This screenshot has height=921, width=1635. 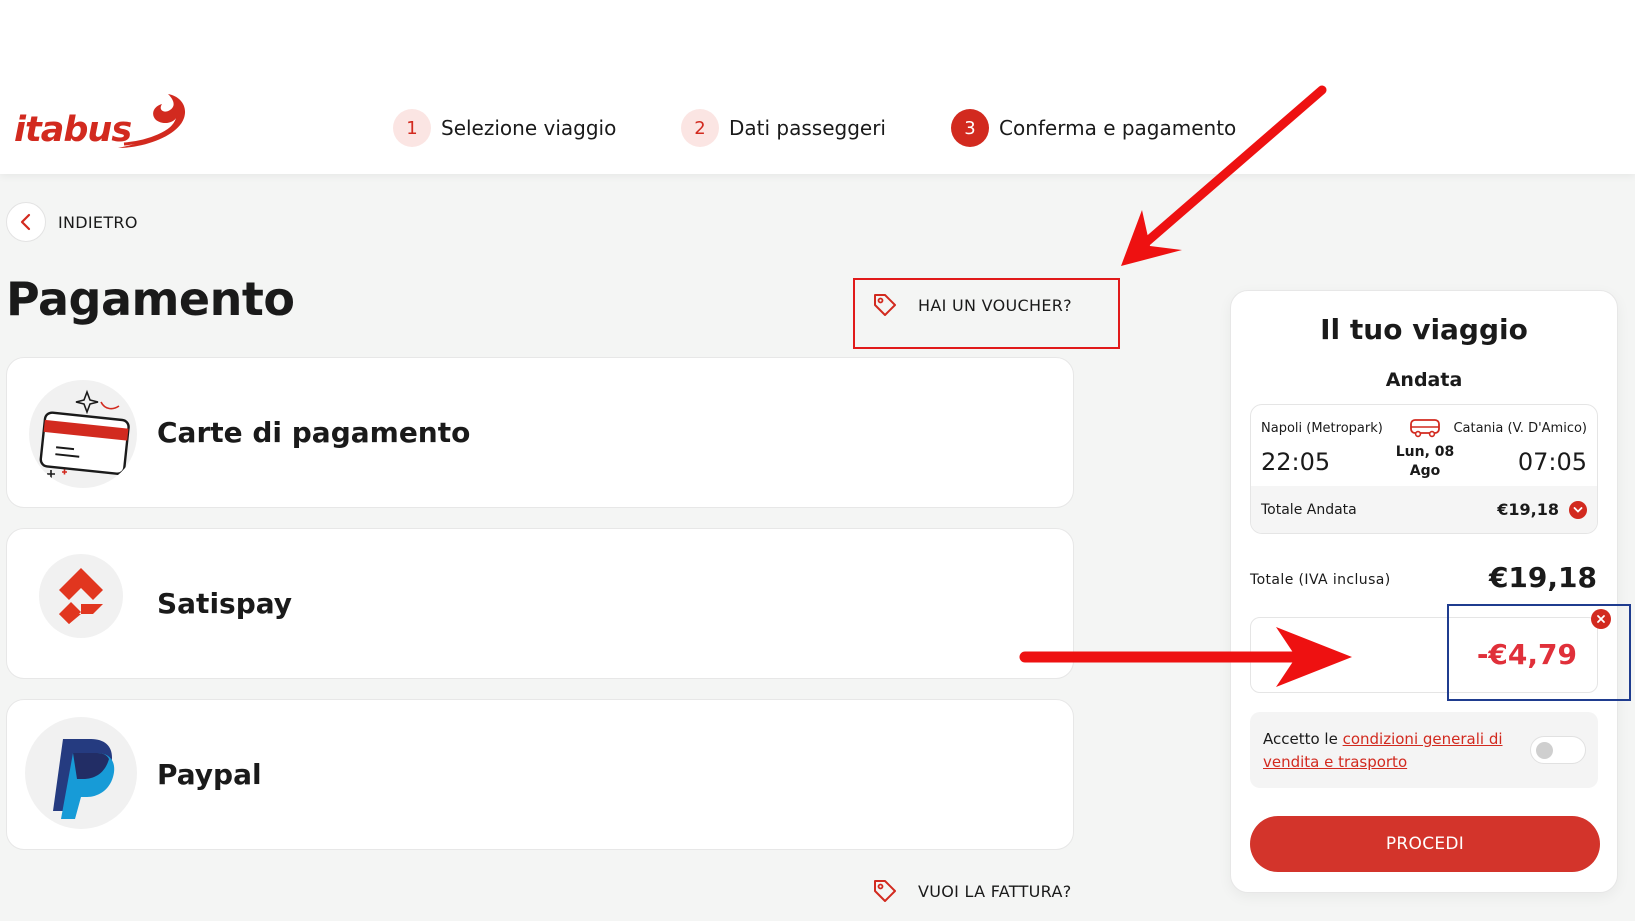 What do you see at coordinates (1552, 462) in the screenshot?
I see `arrival-time: 07:05` at bounding box center [1552, 462].